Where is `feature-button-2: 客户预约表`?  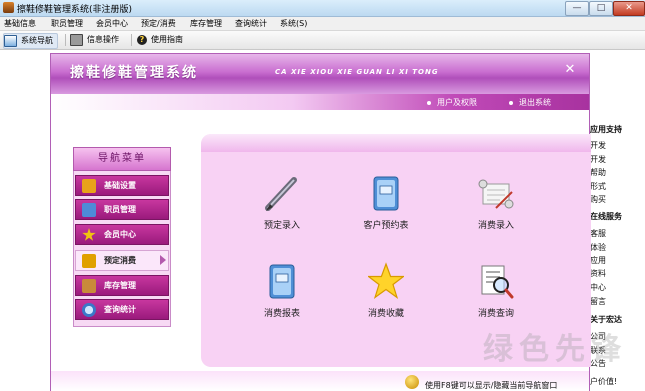
feature-button-2: 客户预约表 is located at coordinates (386, 209).